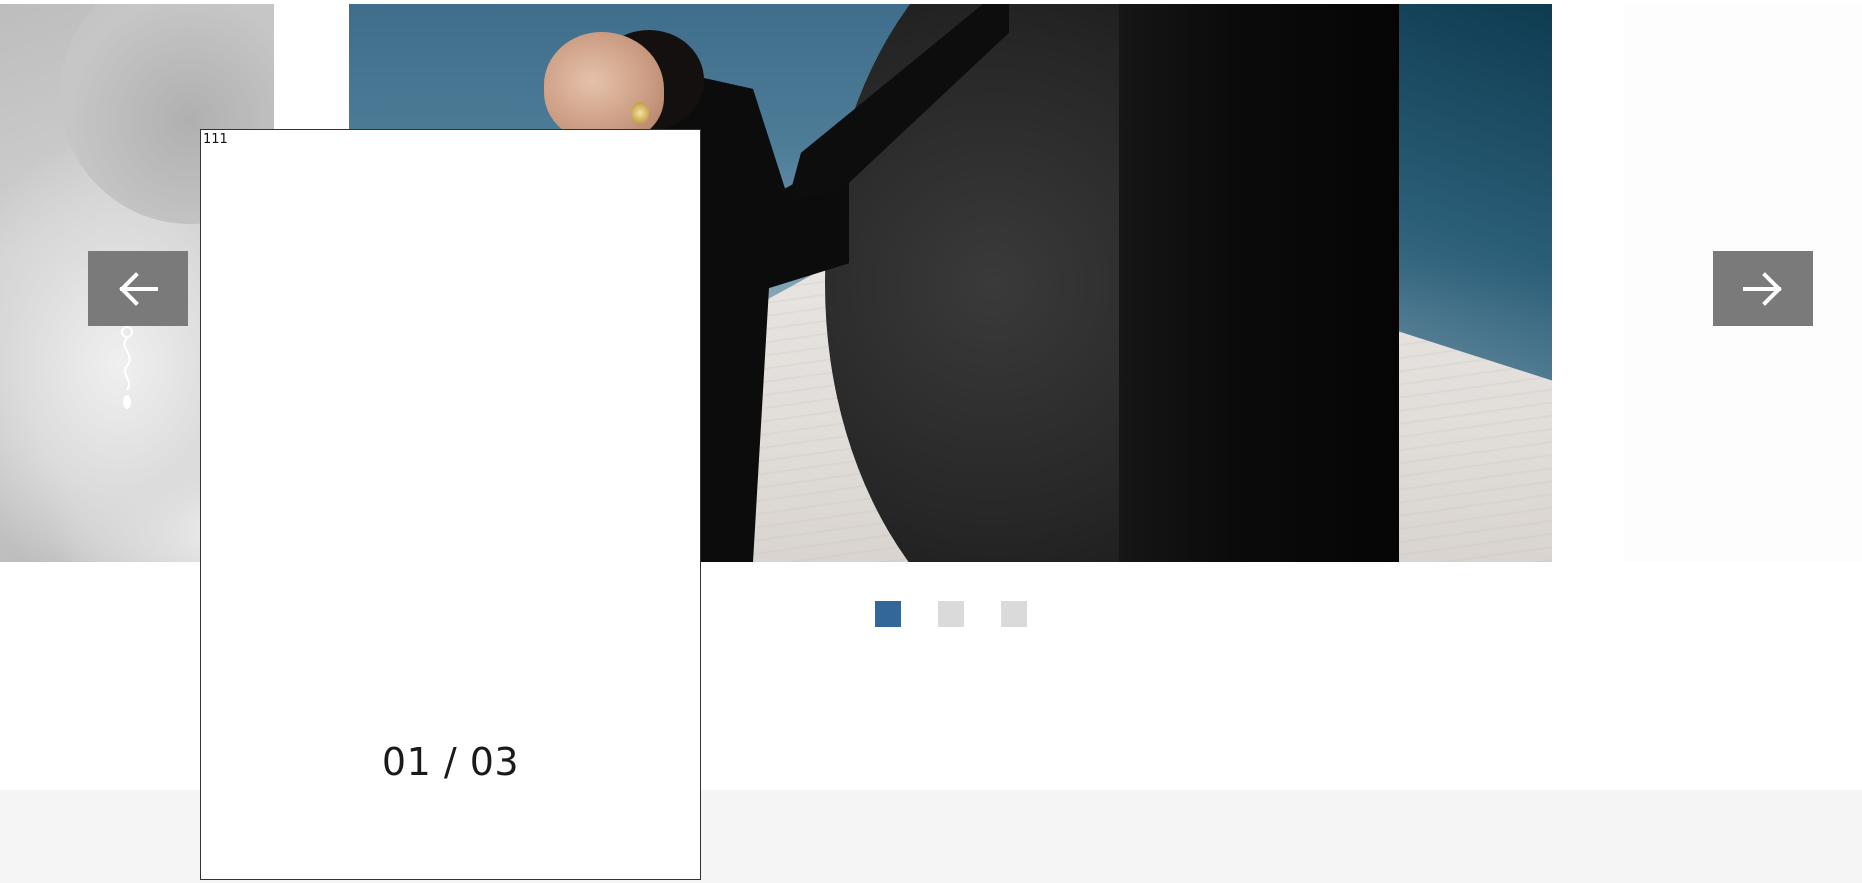 This screenshot has width=1862, height=883. I want to click on earring-graphic, so click(127, 367).